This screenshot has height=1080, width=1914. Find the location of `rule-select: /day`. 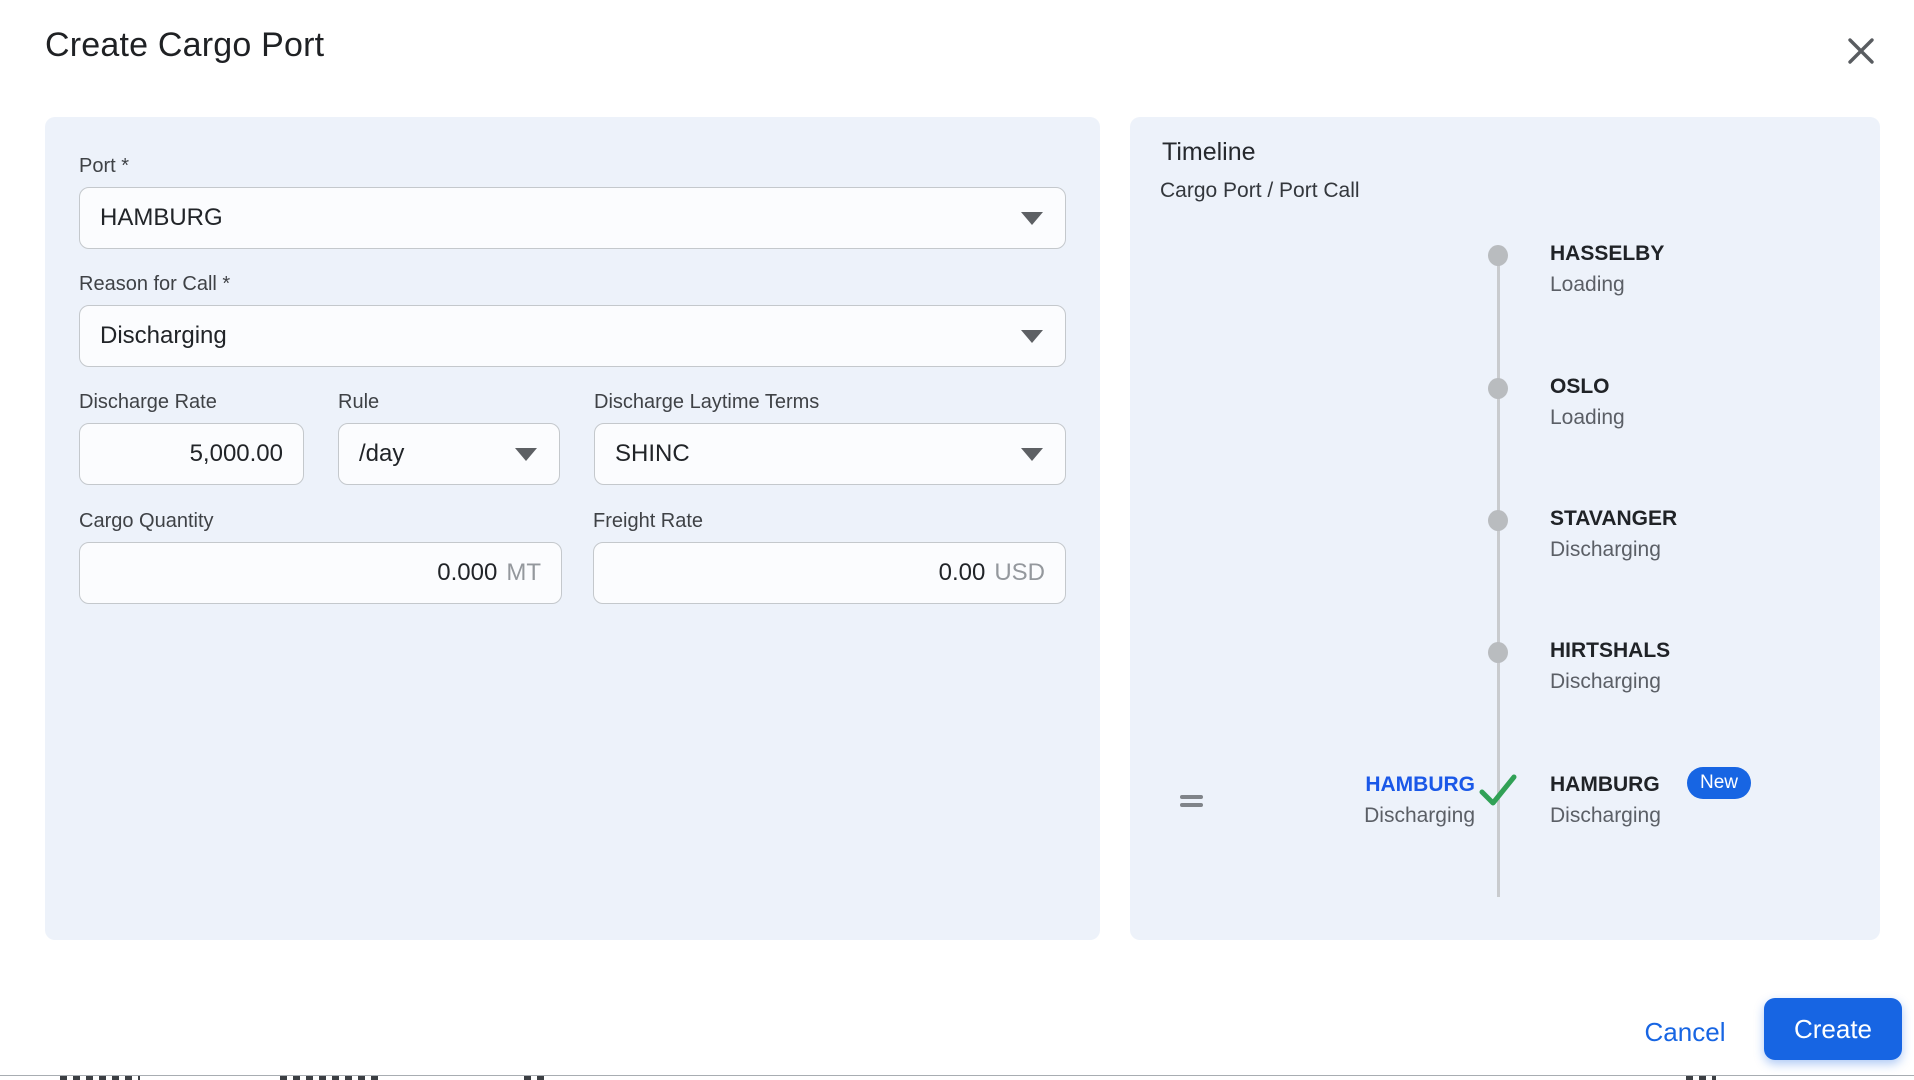

rule-select: /day is located at coordinates (449, 454).